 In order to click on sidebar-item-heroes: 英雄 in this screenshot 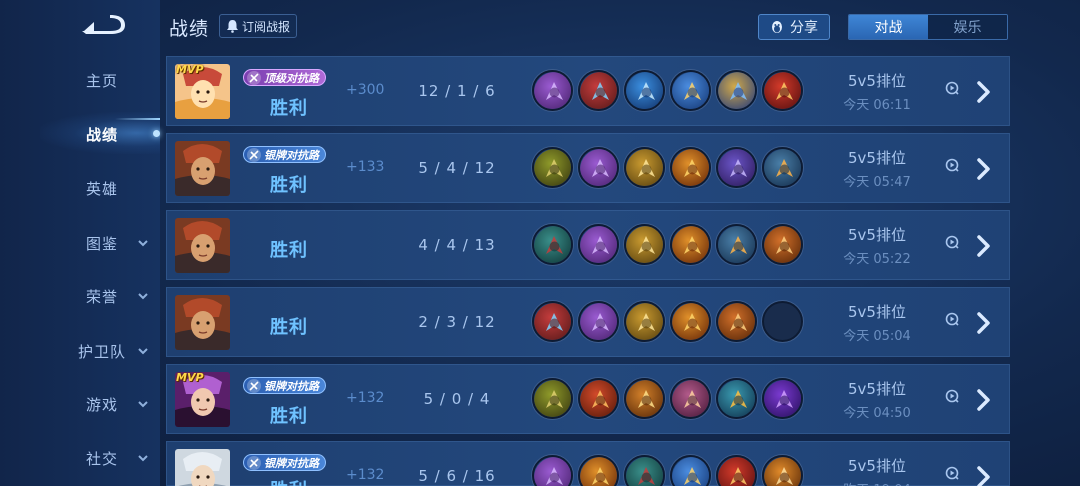, I will do `click(80, 188)`.